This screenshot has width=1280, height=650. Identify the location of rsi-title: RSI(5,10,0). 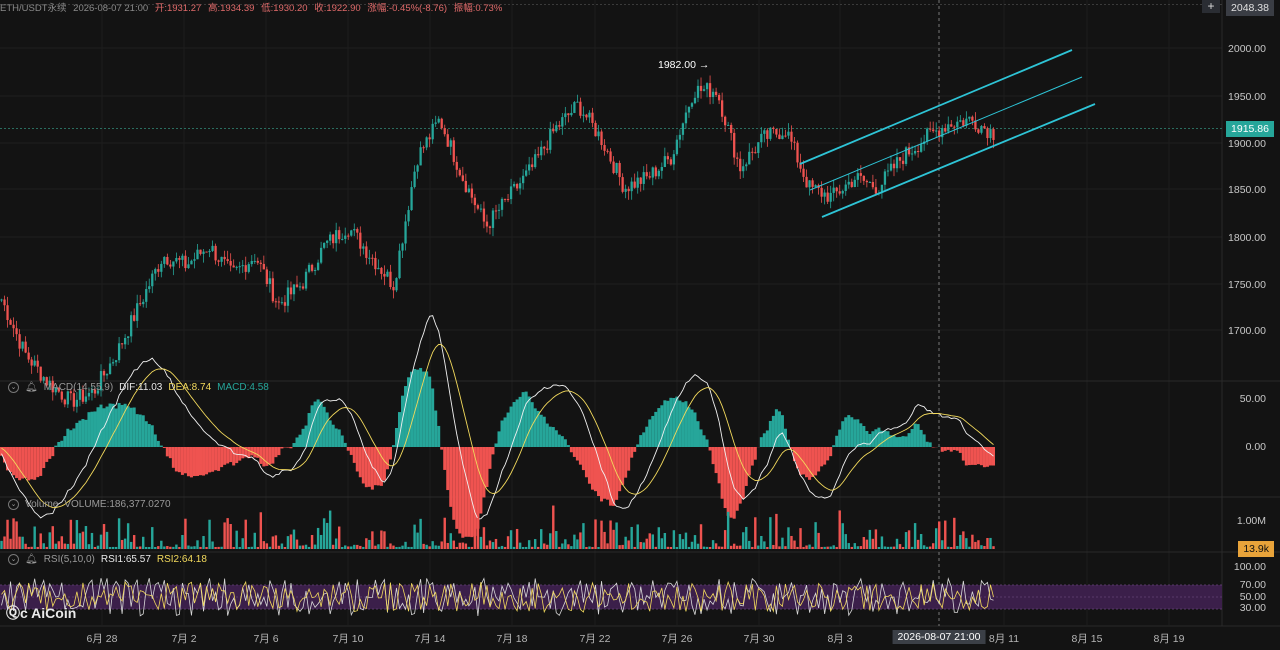
(69, 559).